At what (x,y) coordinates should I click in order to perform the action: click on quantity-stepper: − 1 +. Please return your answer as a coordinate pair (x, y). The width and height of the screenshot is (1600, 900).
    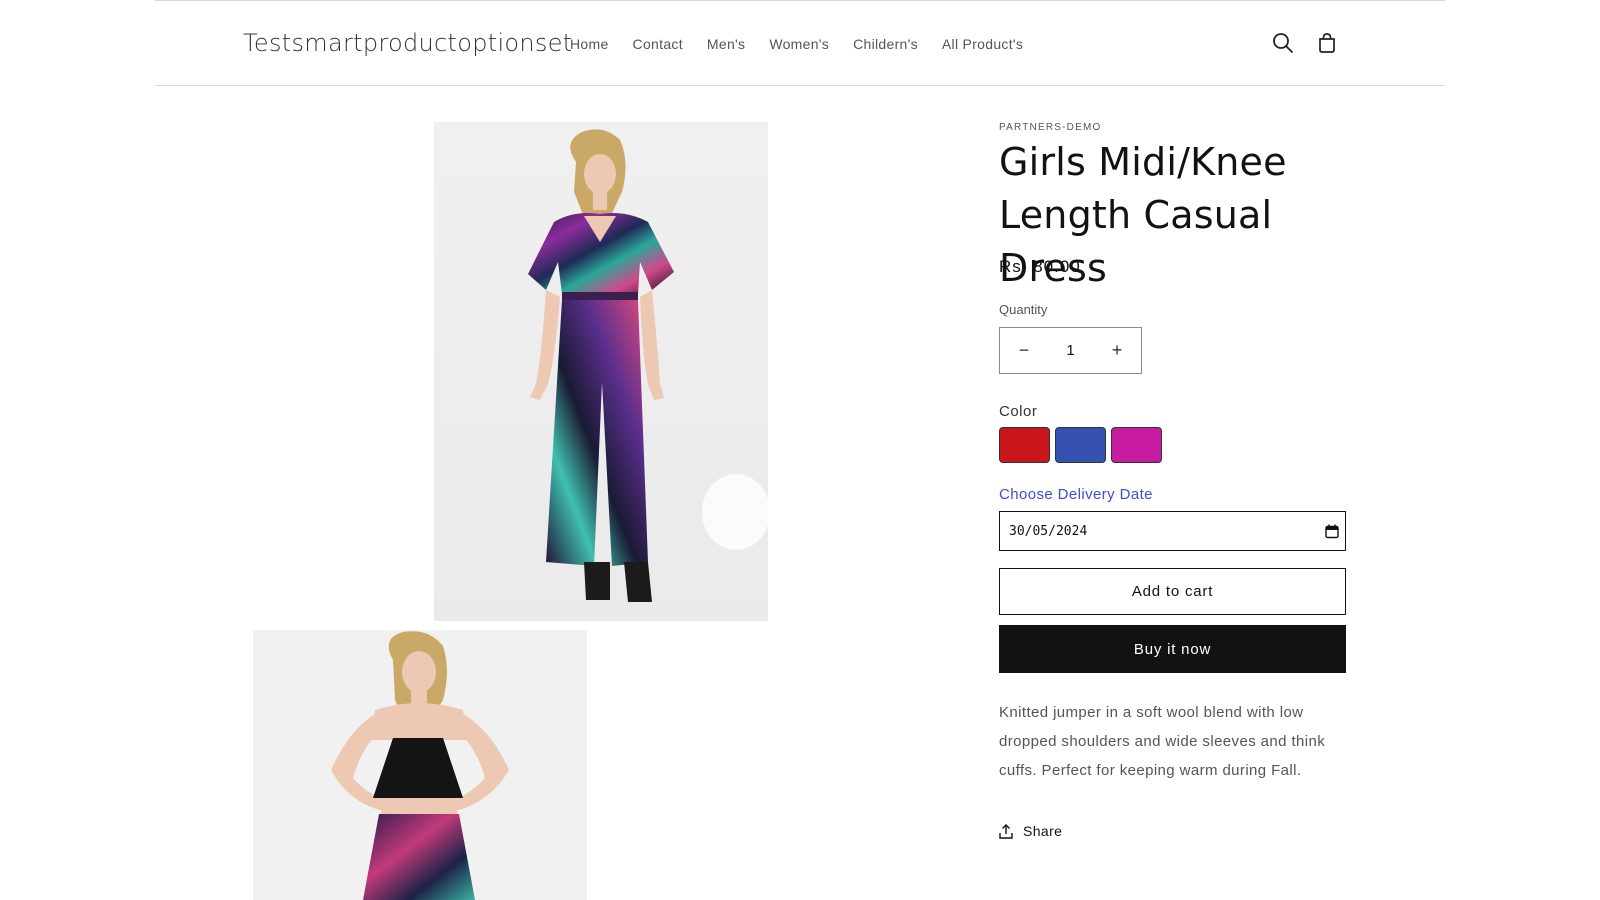
    Looking at the image, I should click on (1070, 350).